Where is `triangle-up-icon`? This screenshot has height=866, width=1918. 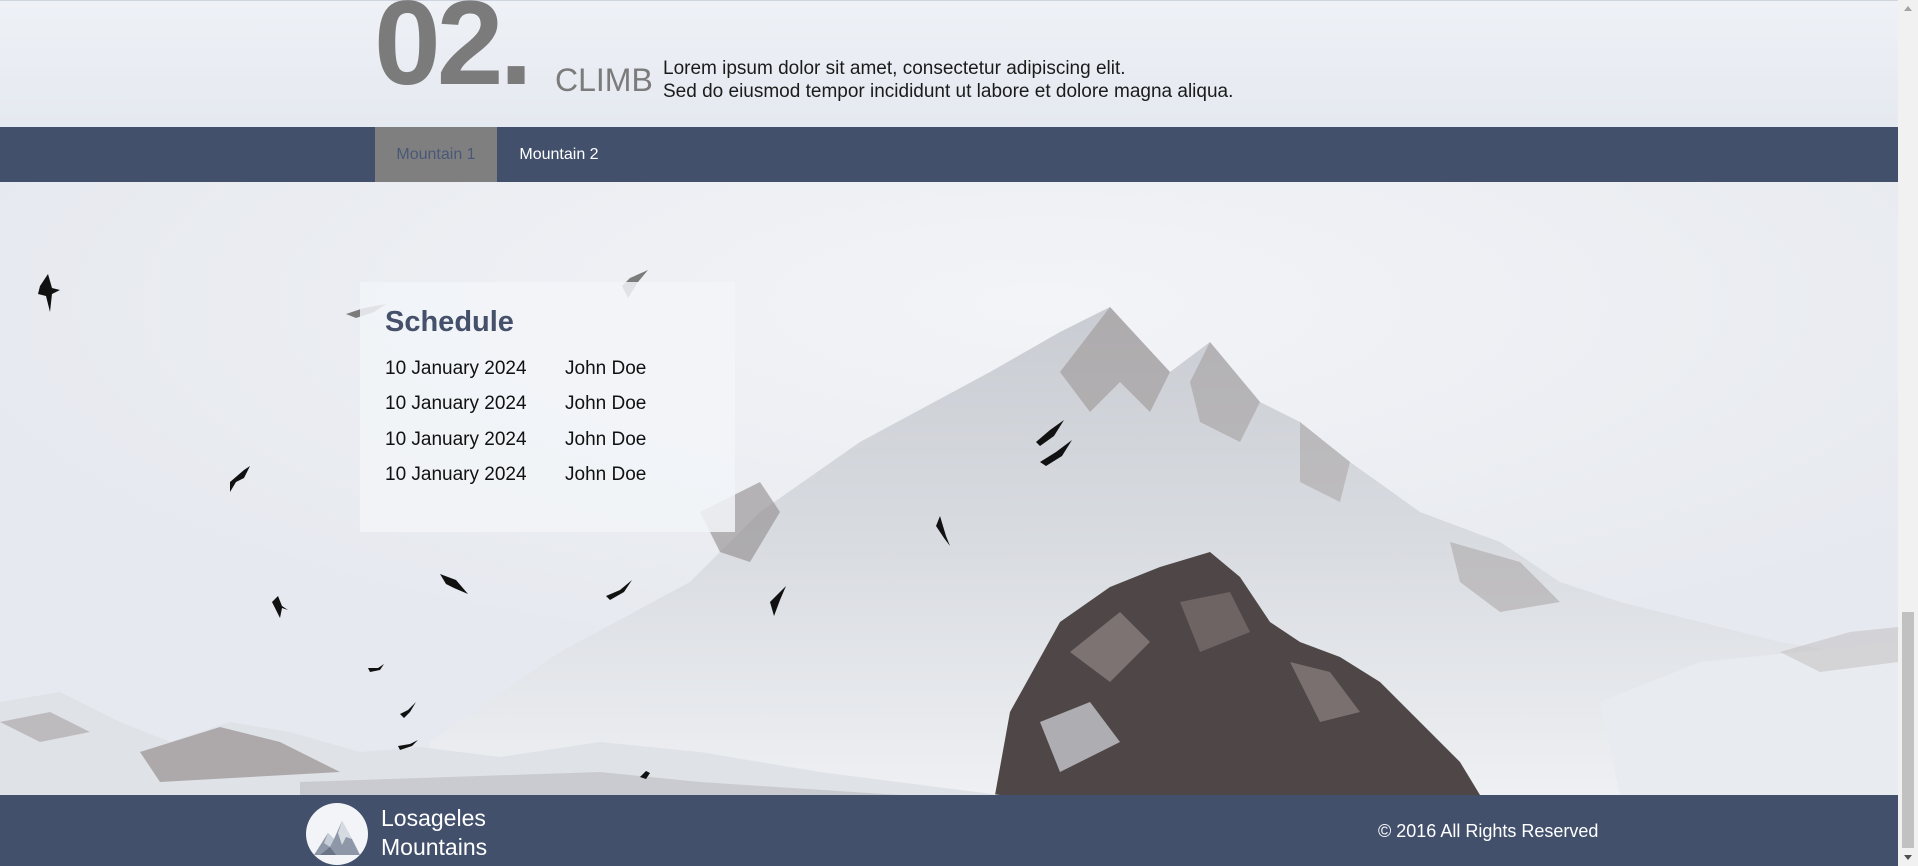 triangle-up-icon is located at coordinates (1908, 8).